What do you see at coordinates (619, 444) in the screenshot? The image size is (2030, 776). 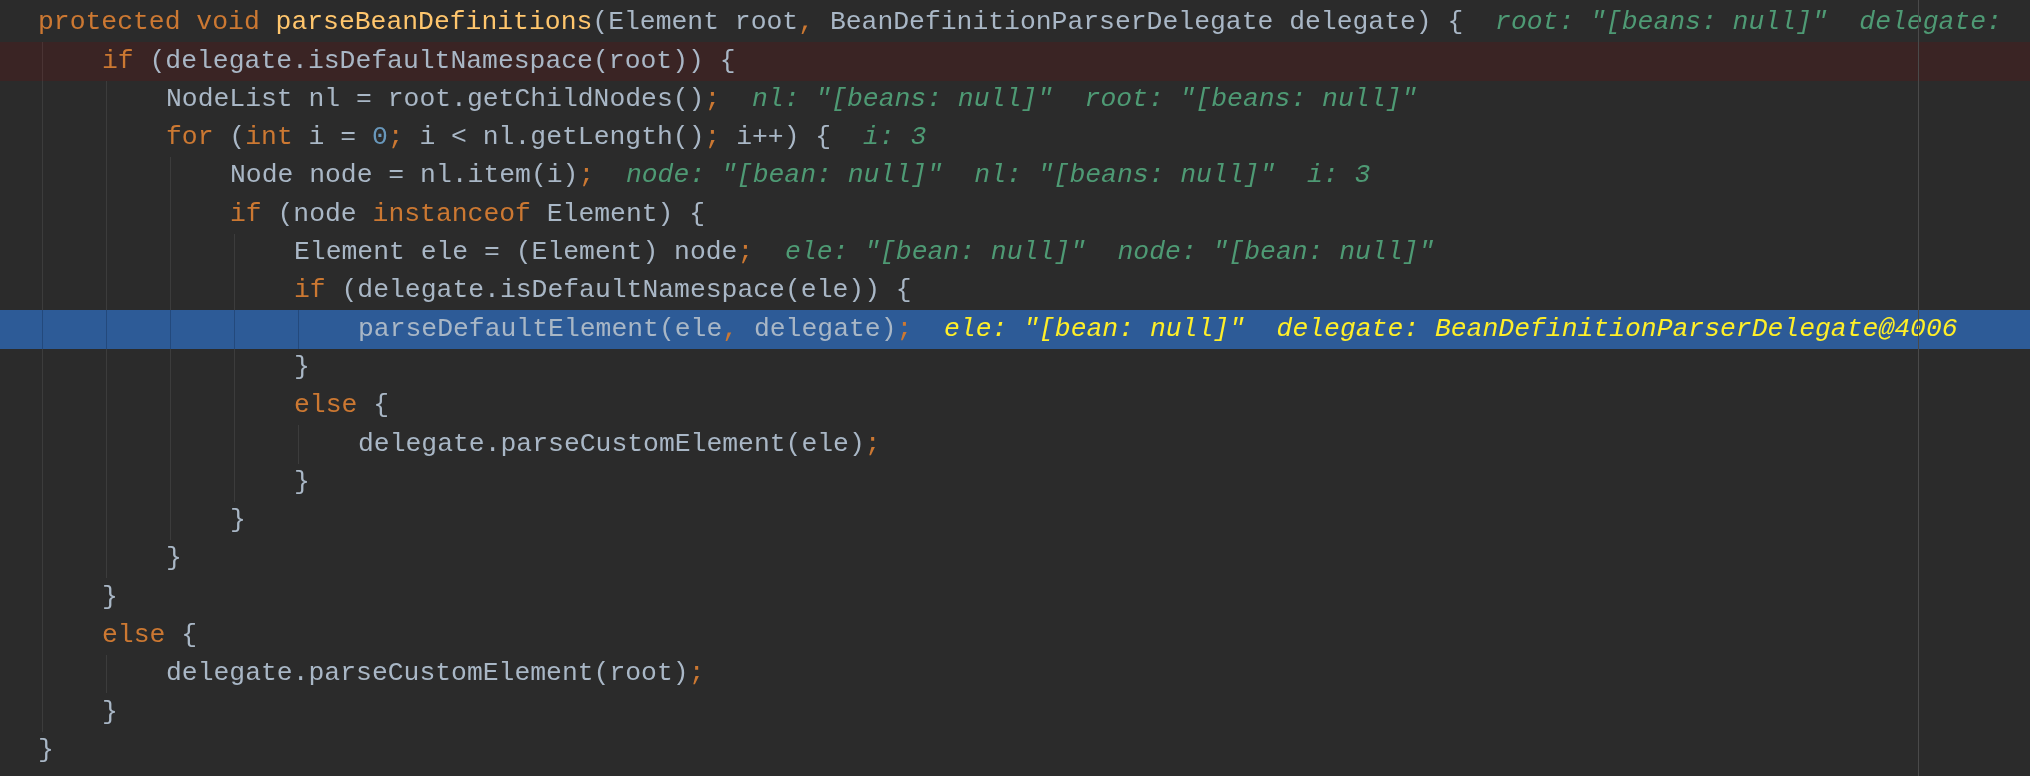 I see `code-line: delegate.parseCustomElement(ele);` at bounding box center [619, 444].